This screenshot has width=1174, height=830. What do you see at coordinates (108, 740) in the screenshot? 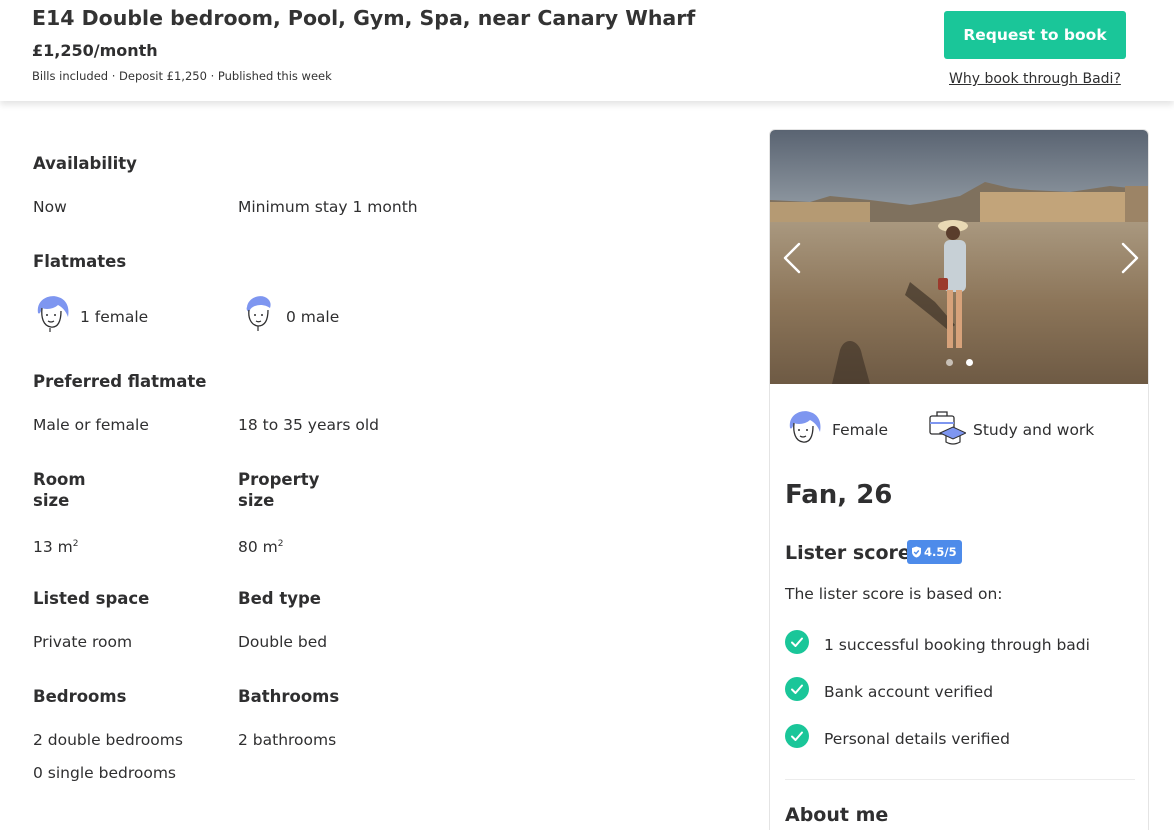
I see `double-bedrooms-value: 2 double bedrooms` at bounding box center [108, 740].